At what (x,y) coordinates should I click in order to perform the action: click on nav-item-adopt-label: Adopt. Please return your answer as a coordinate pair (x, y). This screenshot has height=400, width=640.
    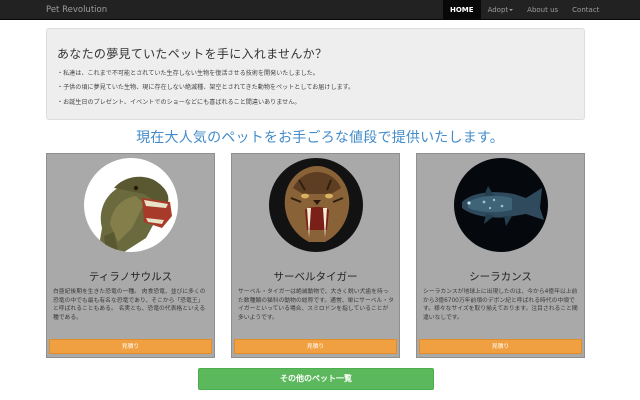
    Looking at the image, I should click on (498, 10).